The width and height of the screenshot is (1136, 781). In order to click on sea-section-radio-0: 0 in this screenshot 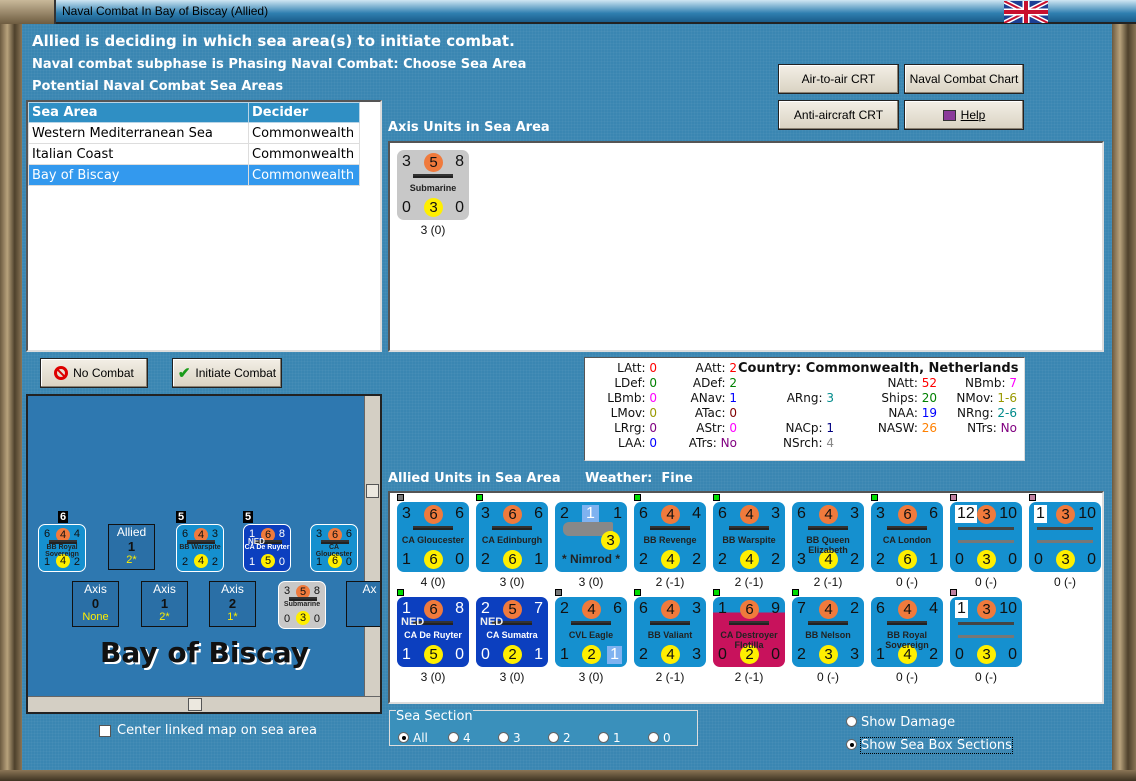, I will do `click(659, 736)`.